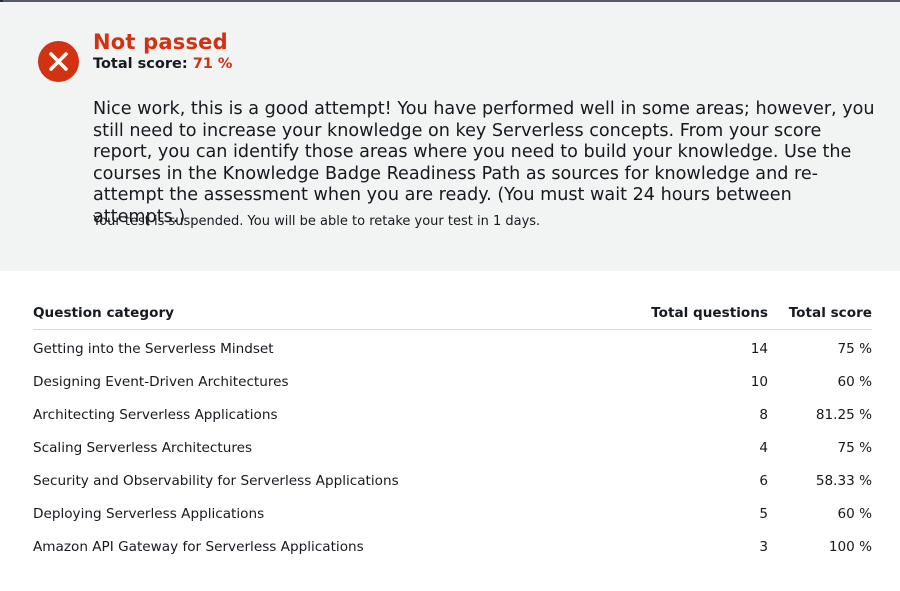  I want to click on row-questions: 6, so click(763, 480).